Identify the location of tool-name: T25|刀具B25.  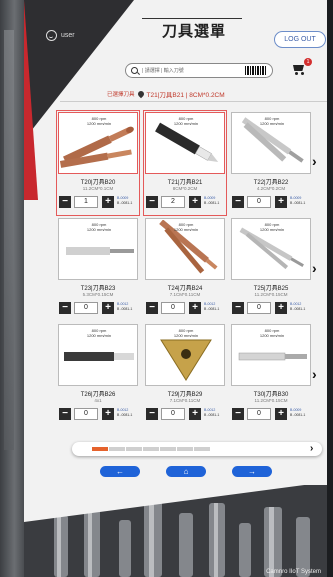
(271, 289).